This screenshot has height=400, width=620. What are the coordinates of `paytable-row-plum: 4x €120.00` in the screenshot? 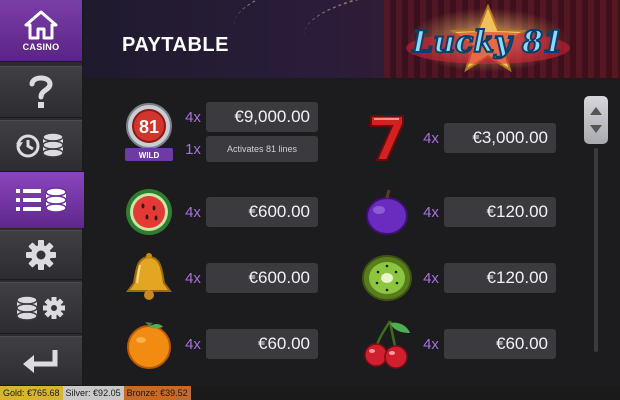 It's located at (456, 212).